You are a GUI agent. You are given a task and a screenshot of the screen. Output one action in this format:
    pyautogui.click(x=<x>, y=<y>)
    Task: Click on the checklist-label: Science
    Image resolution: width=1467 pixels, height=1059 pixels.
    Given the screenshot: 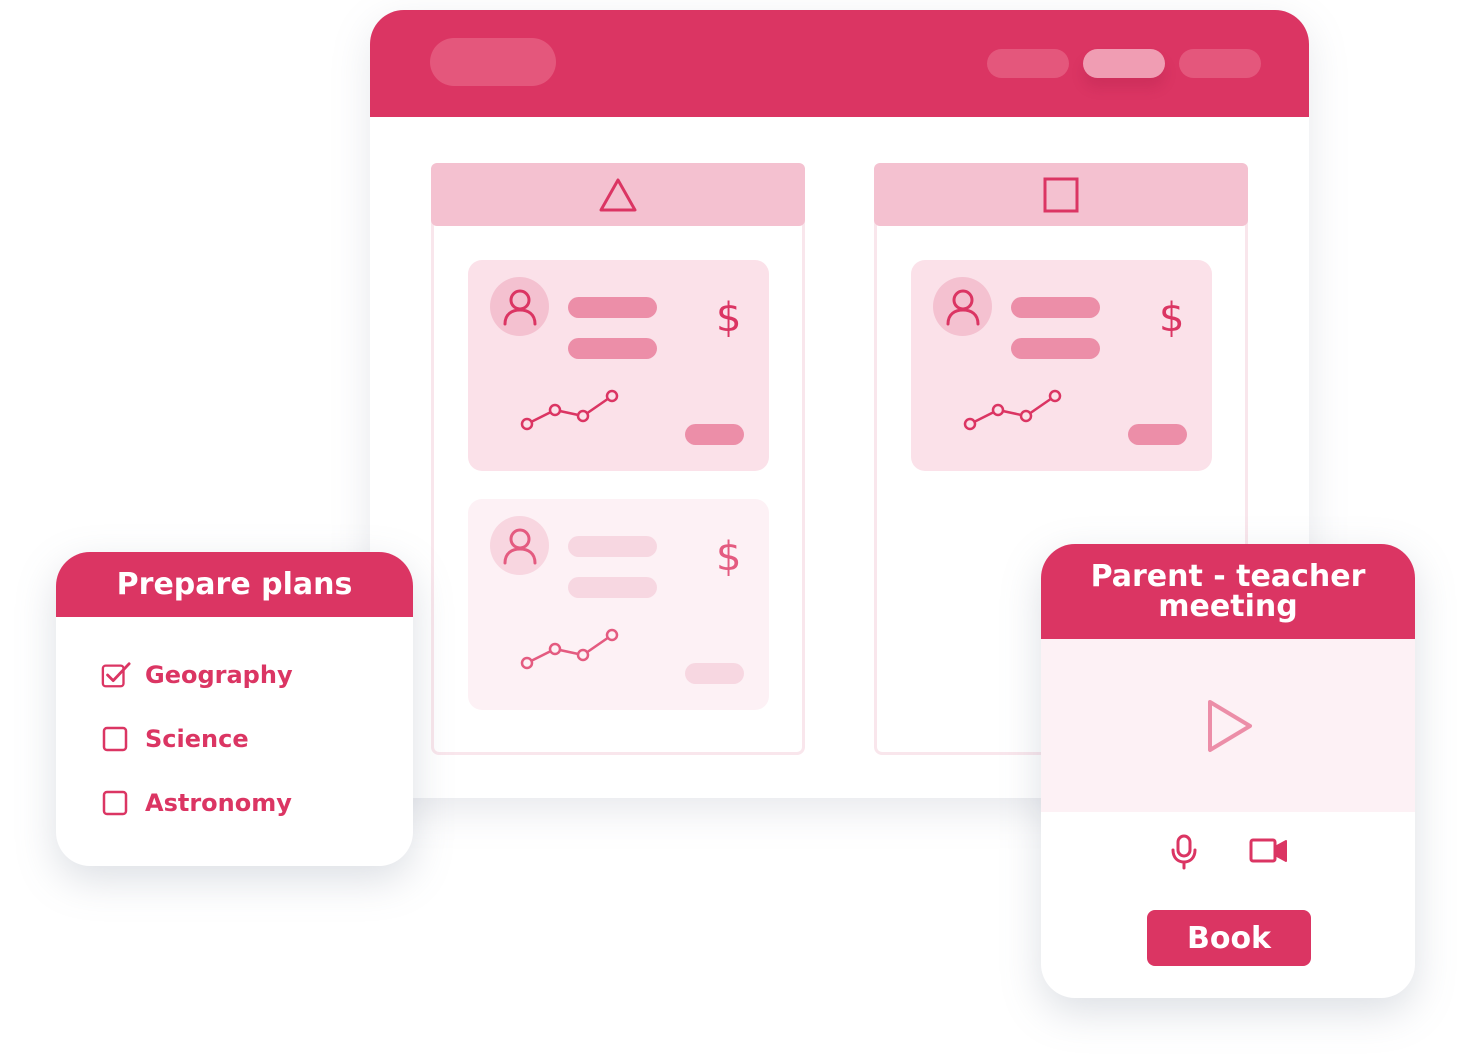 What is the action you would take?
    pyautogui.click(x=197, y=739)
    